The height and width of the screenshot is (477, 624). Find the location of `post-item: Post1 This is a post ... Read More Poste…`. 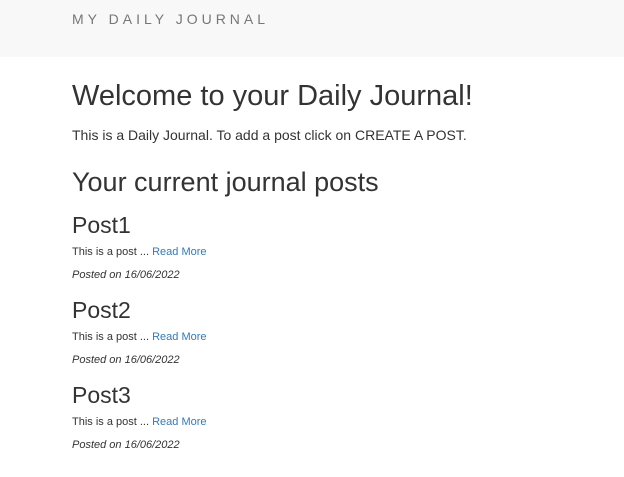

post-item: Post1 This is a post ... Read More Poste… is located at coordinates (272, 252).